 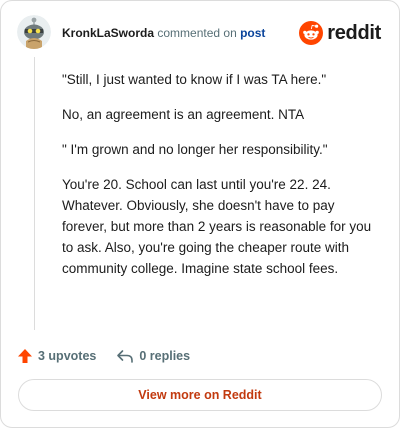 I want to click on view-more-button: View more on Reddit, so click(x=200, y=395).